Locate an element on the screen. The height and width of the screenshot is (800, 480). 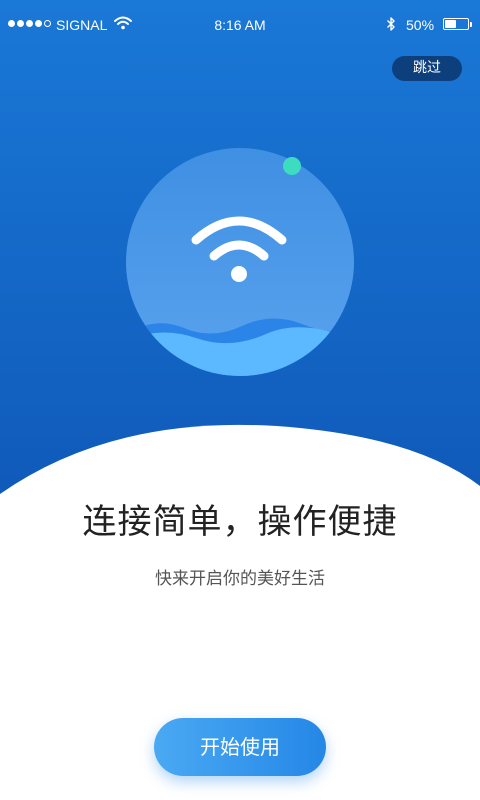
page-title: 连接简单，操作便捷 is located at coordinates (240, 522).